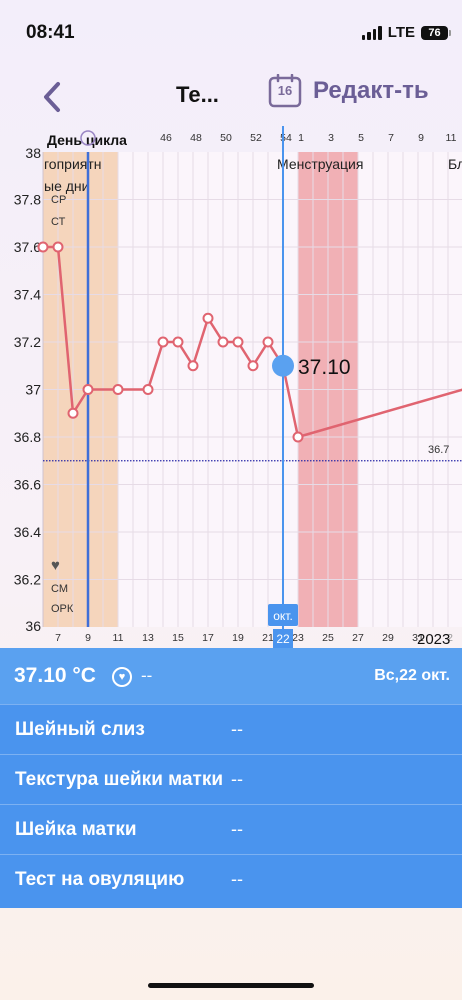  I want to click on y-tick-label: 36.8, so click(27, 437).